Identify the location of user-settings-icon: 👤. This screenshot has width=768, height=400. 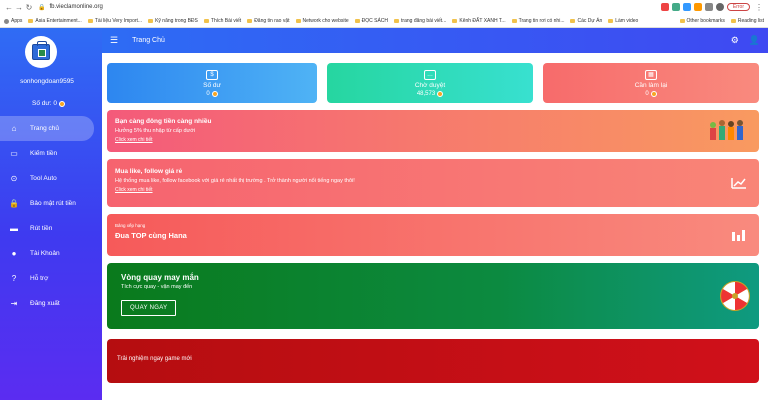
(754, 40).